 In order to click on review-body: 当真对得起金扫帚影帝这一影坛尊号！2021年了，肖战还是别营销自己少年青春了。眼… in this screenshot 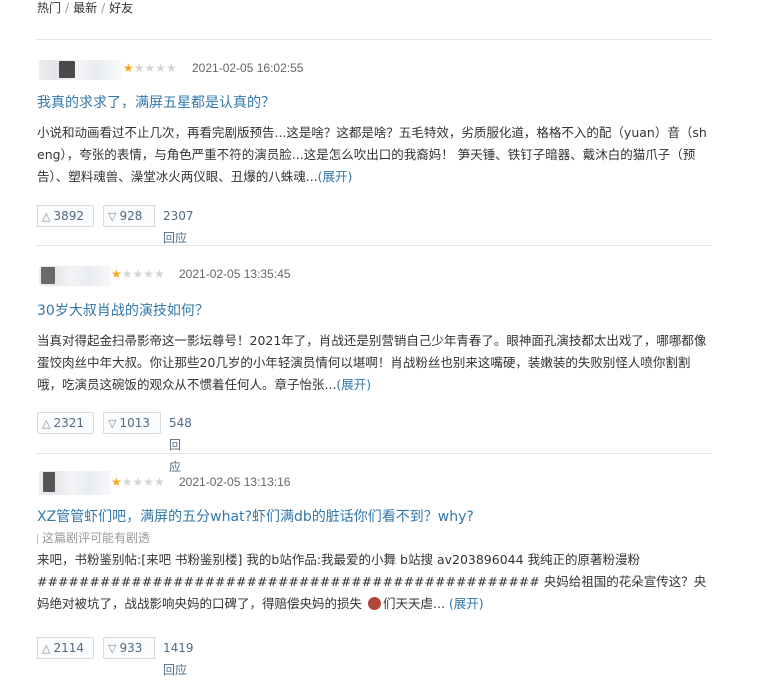, I will do `click(374, 363)`.